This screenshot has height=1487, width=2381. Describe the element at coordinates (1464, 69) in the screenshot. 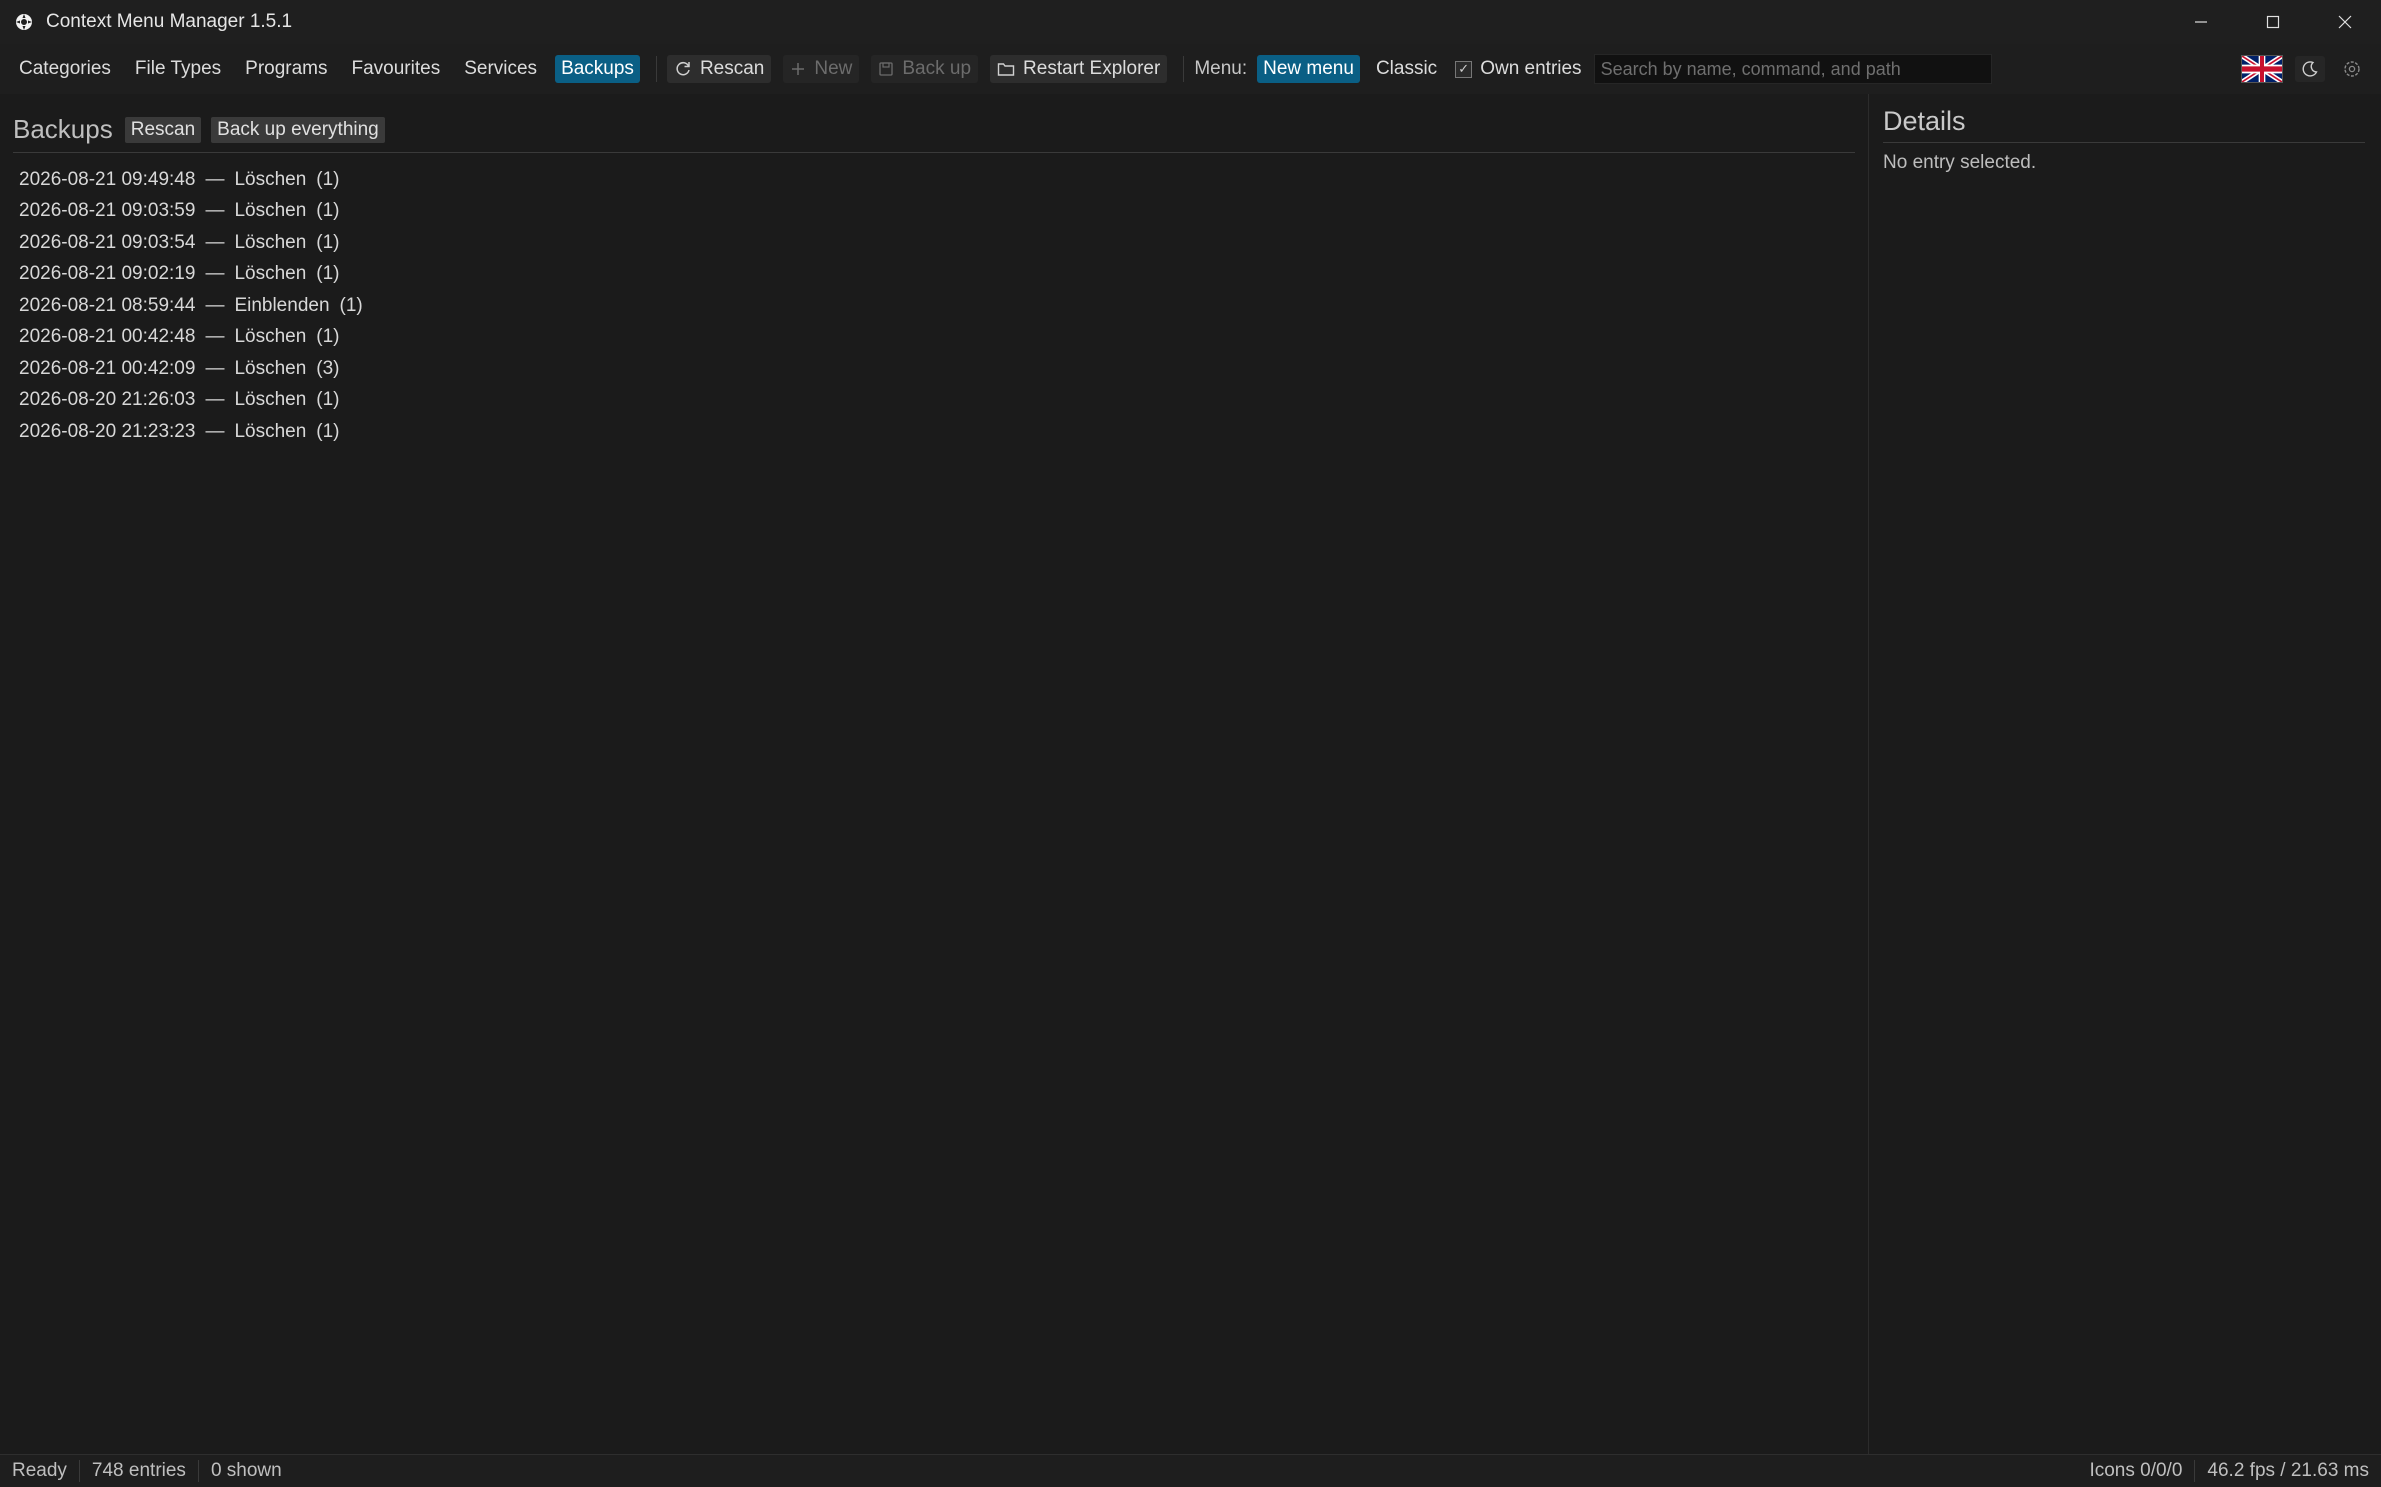

I see `checkmark-icon: ✓` at that location.